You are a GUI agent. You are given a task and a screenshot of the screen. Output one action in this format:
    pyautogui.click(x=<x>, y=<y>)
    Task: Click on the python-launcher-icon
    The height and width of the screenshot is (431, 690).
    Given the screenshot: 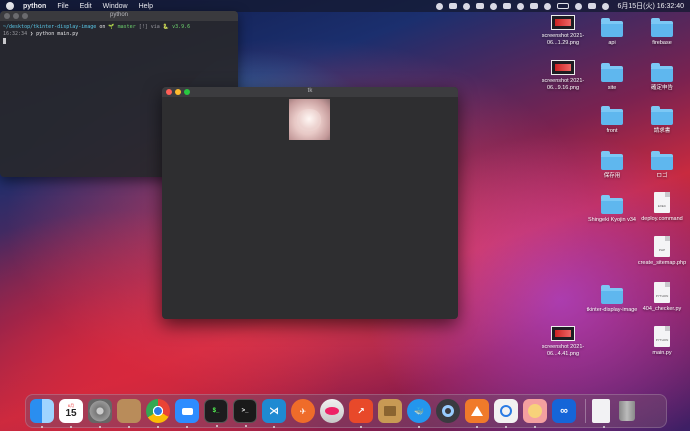 What is the action you would take?
    pyautogui.click(x=535, y=413)
    